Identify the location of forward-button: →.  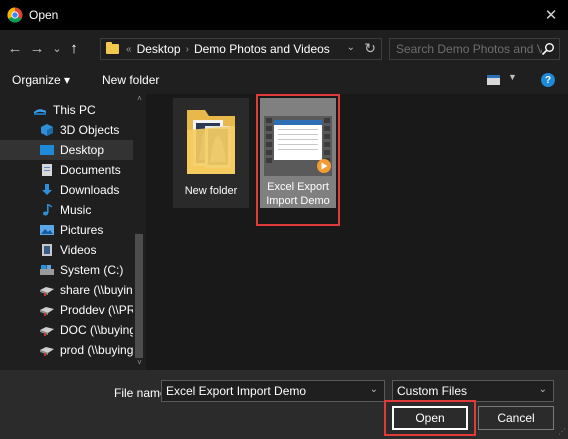
(37, 48).